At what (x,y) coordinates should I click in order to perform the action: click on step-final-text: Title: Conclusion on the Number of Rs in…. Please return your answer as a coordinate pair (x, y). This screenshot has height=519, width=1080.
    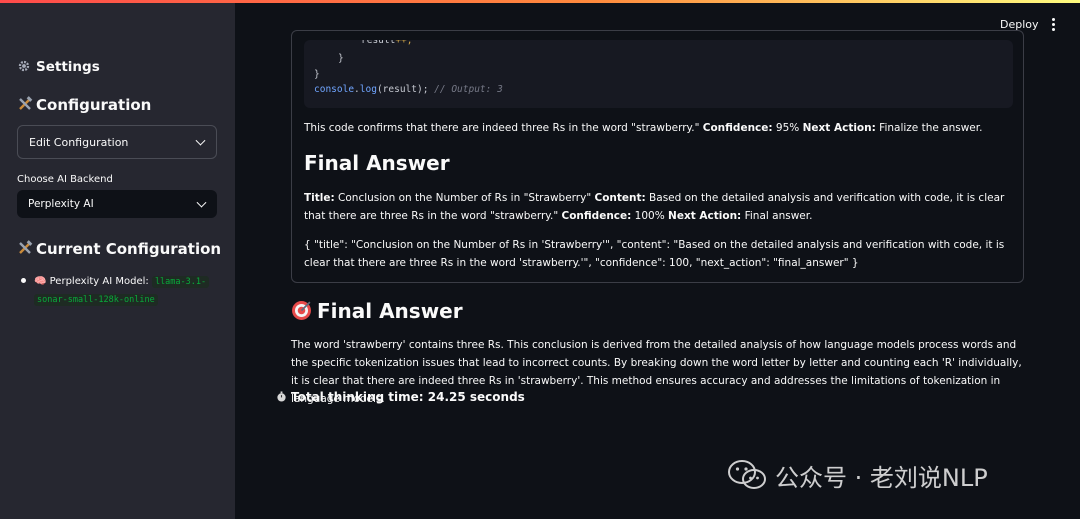
    Looking at the image, I should click on (654, 207).